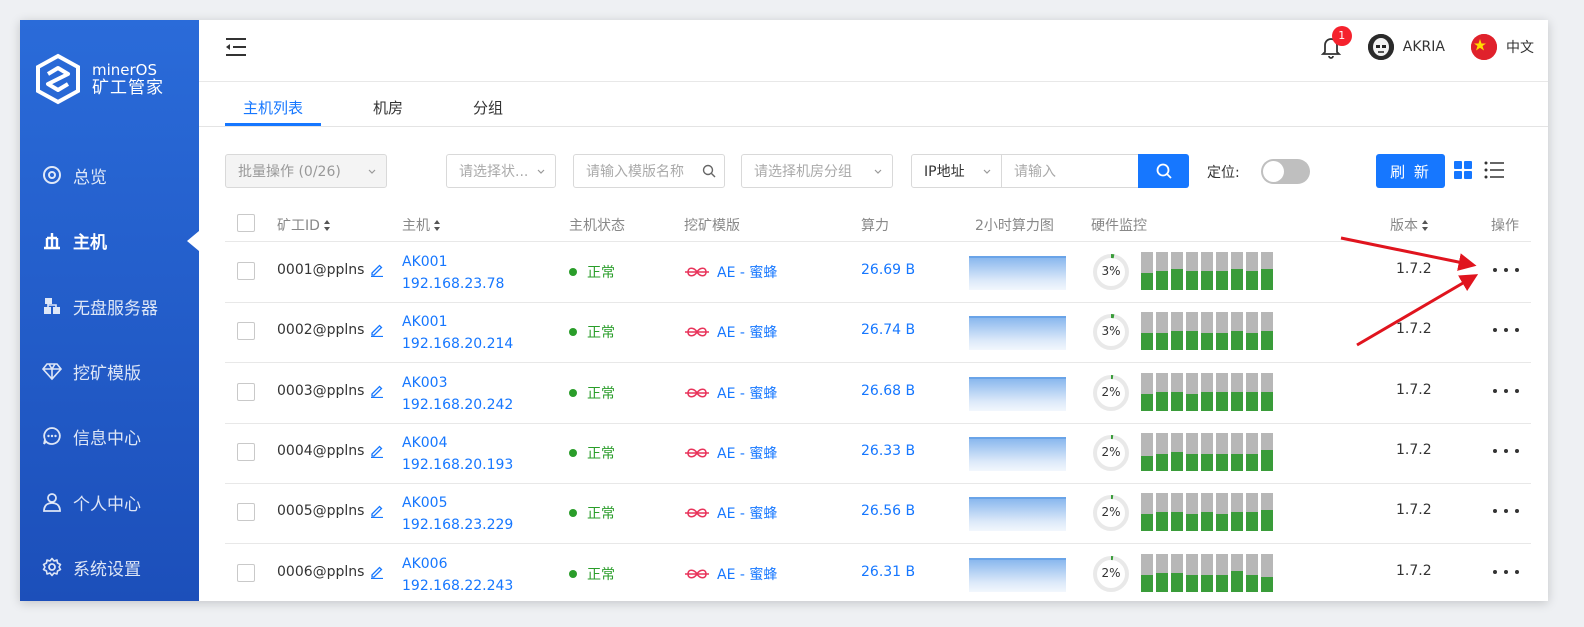  Describe the element at coordinates (573, 453) in the screenshot. I see `status-dot` at that location.